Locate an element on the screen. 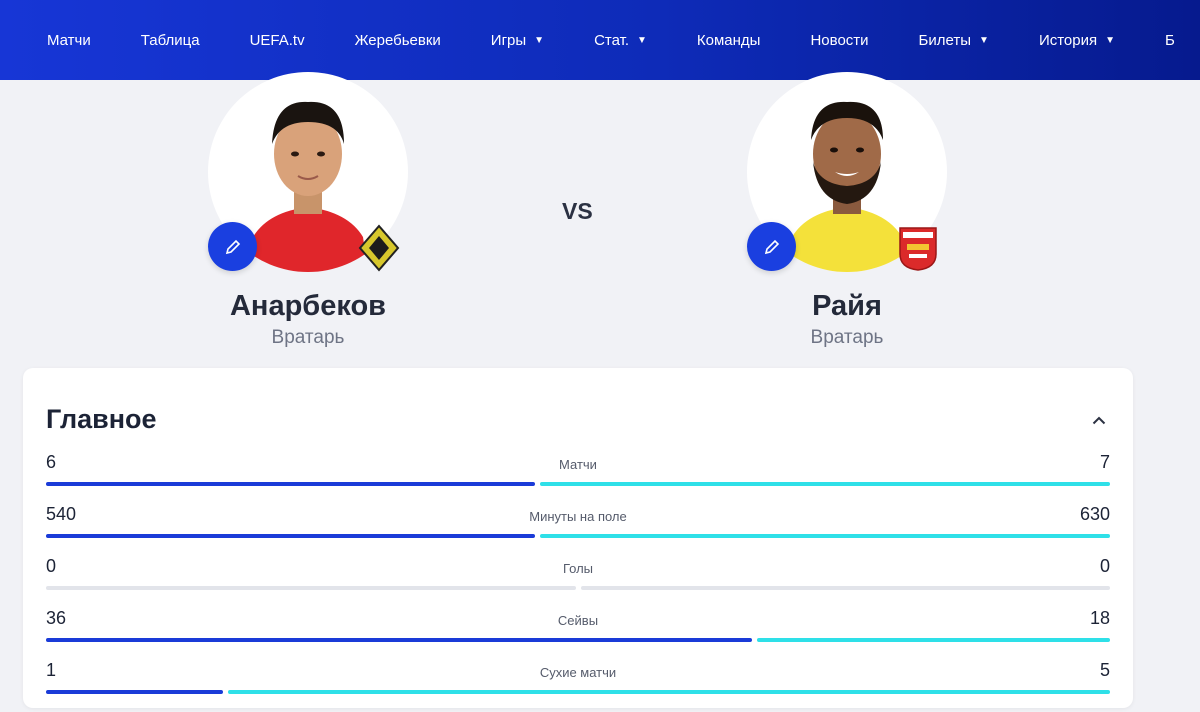  stat-value-left: 540 is located at coordinates (61, 514).